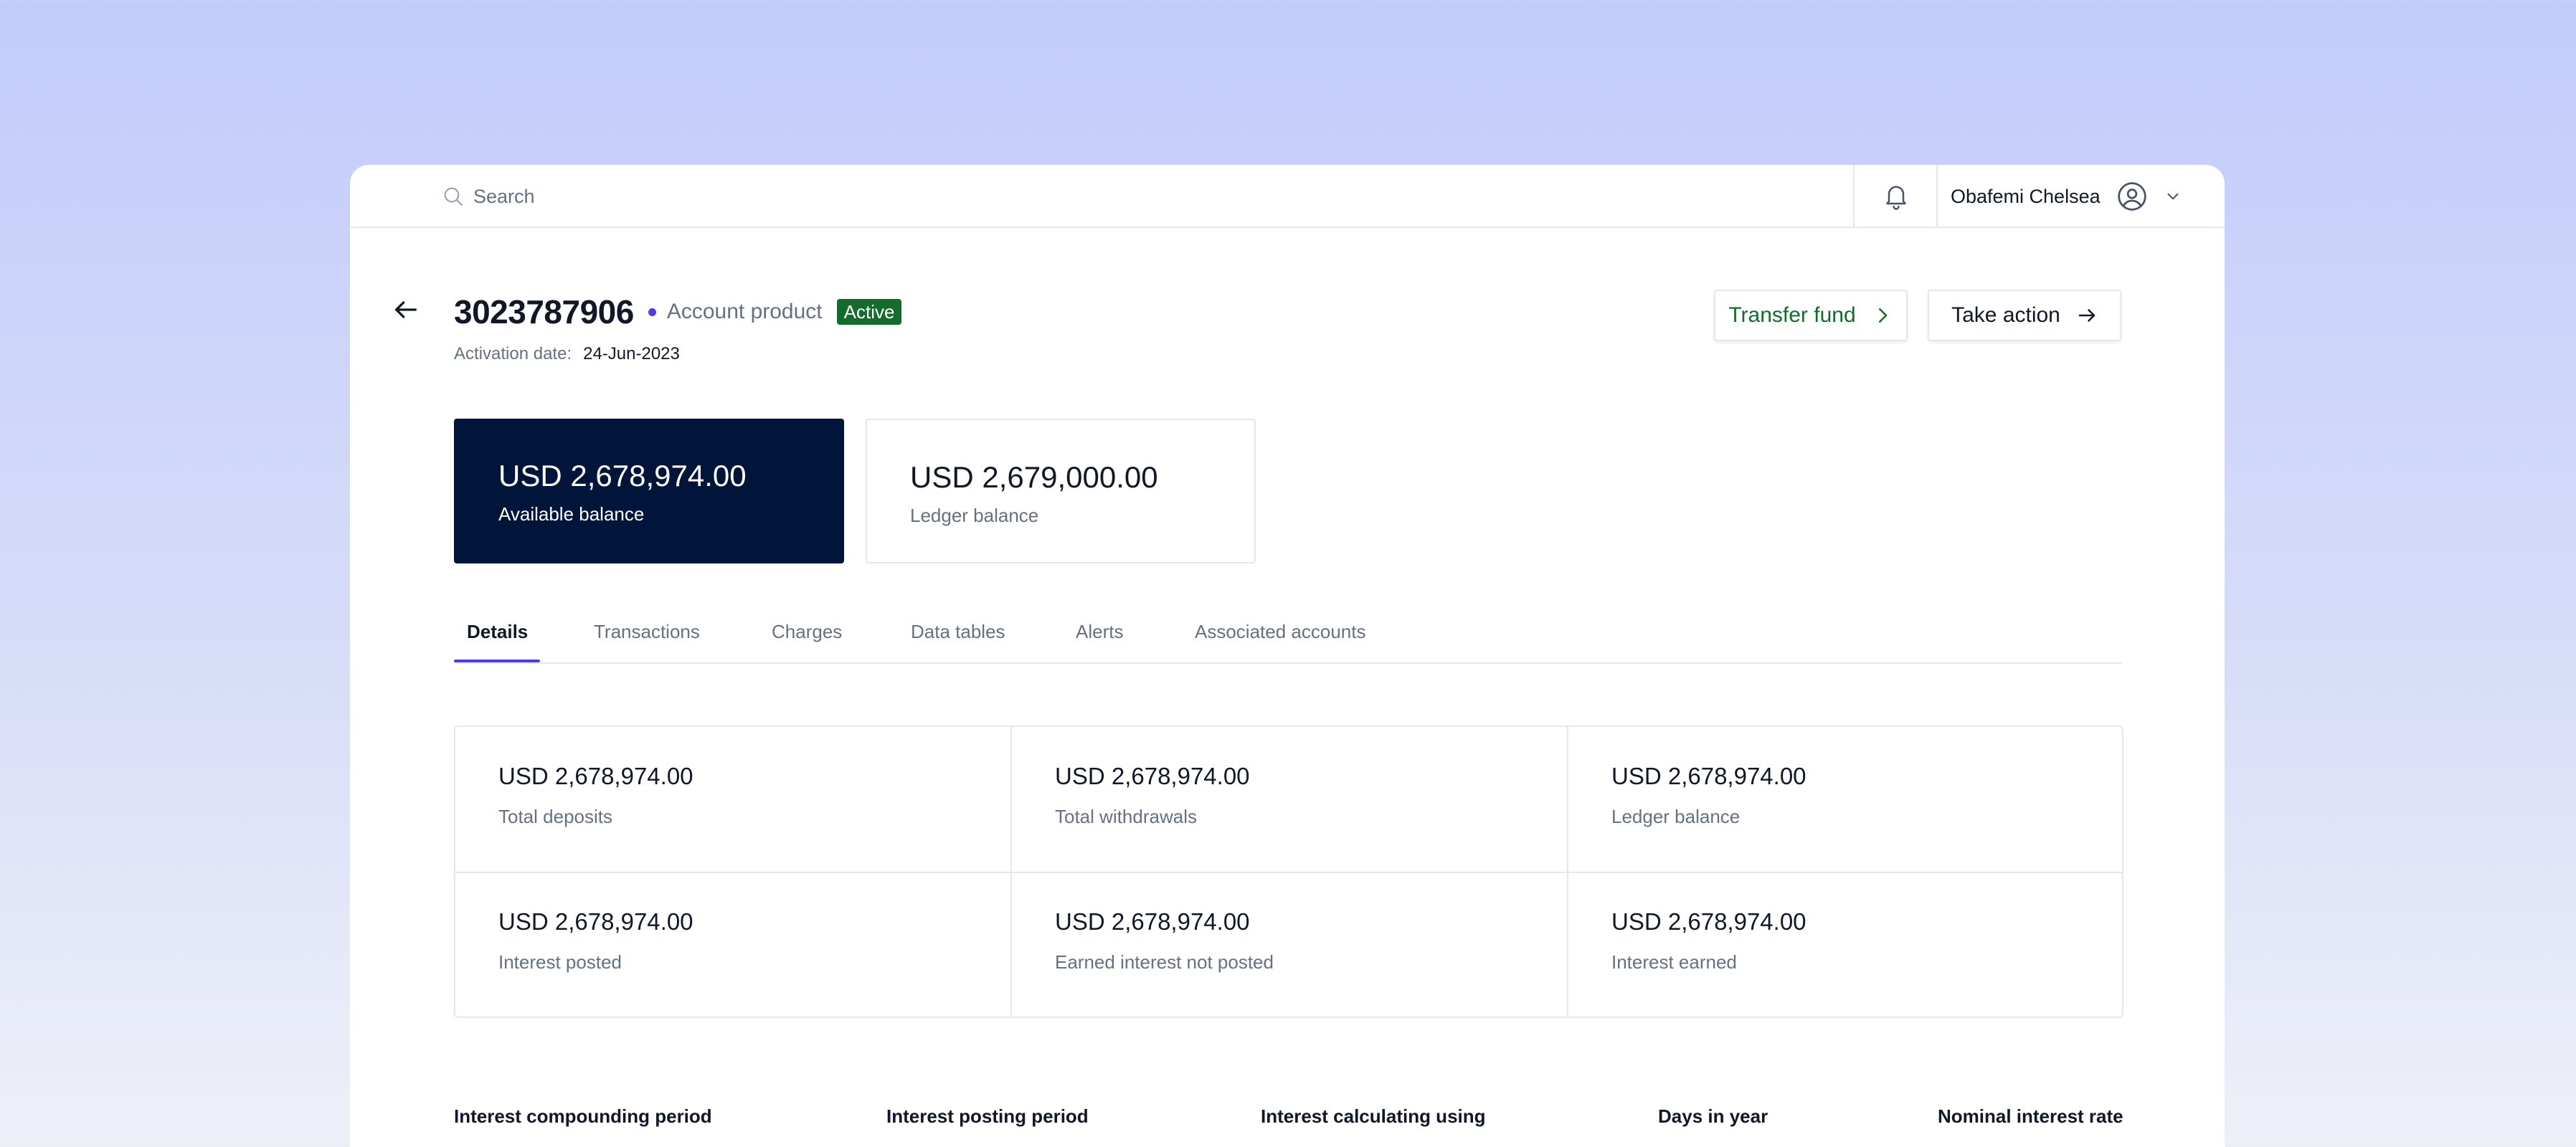 This screenshot has width=2576, height=1147. I want to click on transfer-fund-button: Transfer fund, so click(1811, 315).